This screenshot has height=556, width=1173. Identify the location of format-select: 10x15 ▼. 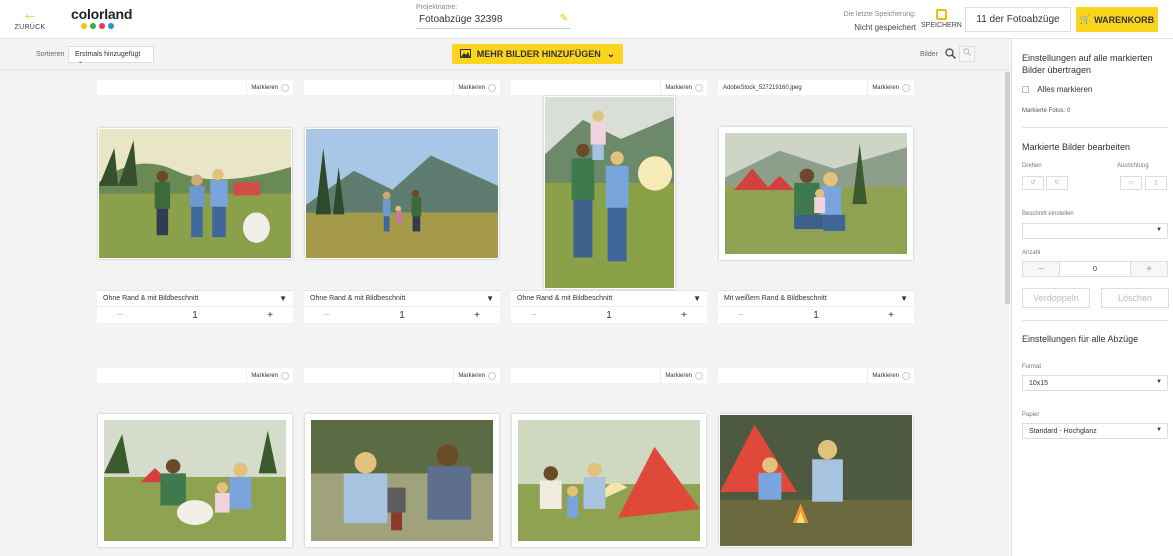
(1095, 383).